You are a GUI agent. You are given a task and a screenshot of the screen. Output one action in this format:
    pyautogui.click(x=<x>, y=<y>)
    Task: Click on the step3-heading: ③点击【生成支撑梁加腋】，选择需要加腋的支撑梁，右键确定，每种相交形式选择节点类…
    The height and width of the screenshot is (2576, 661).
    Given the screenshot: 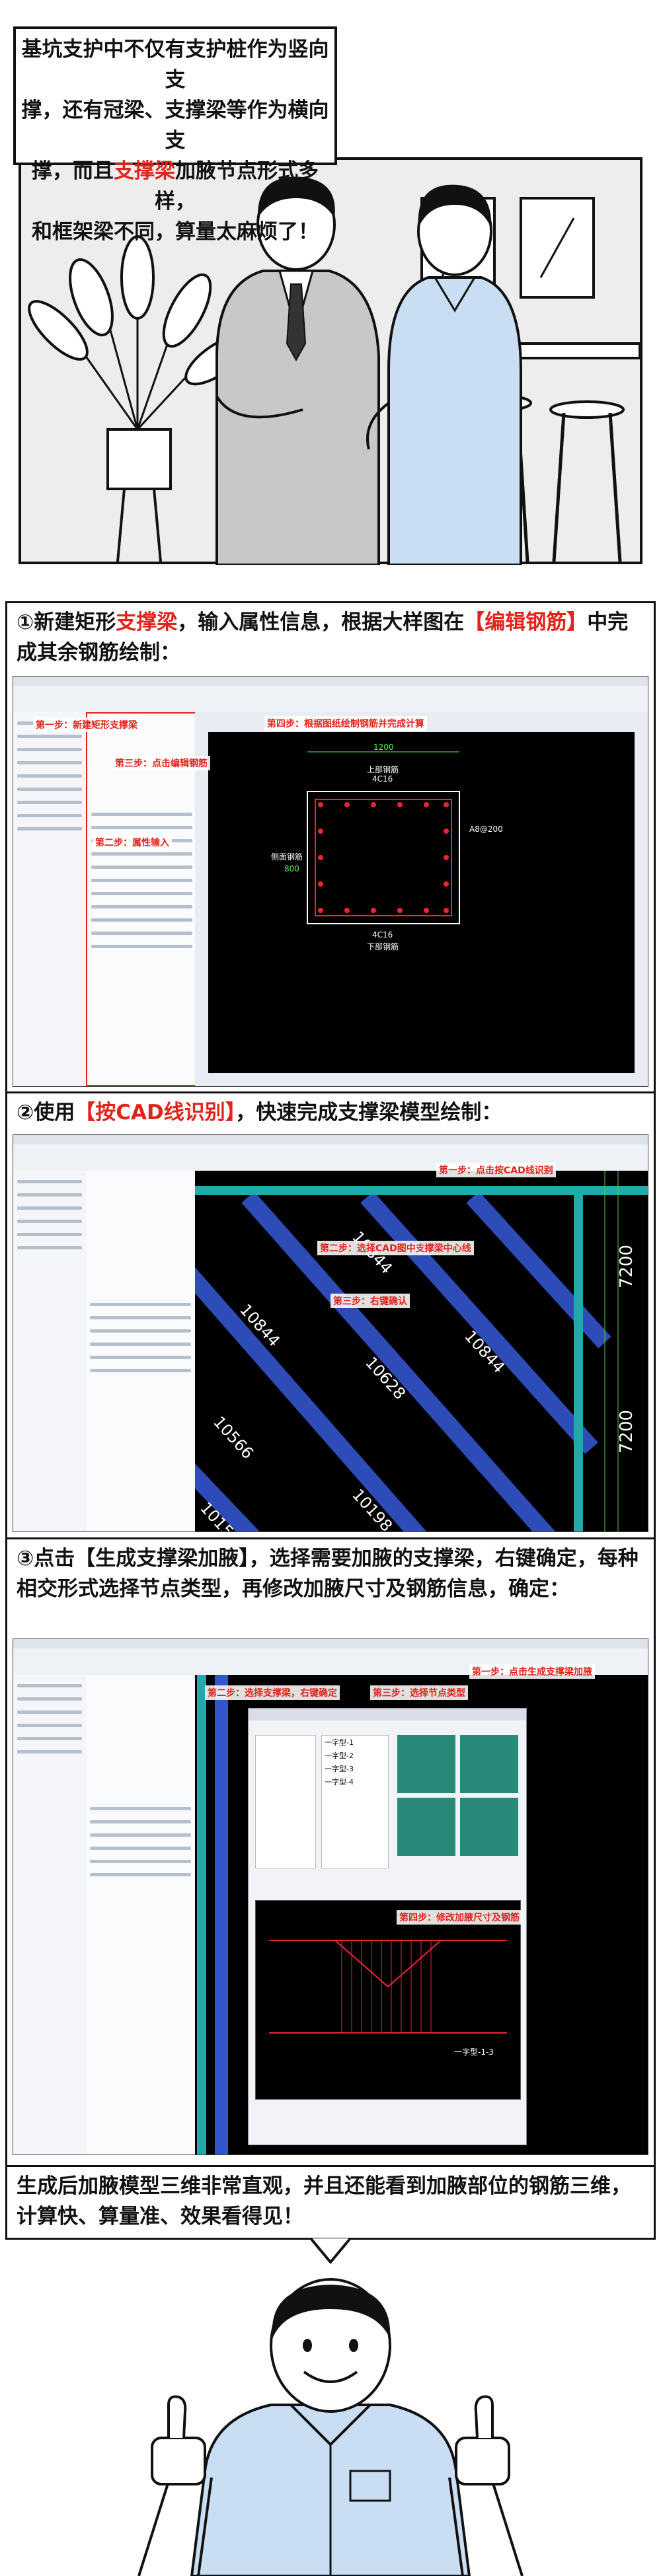 What is the action you would take?
    pyautogui.click(x=328, y=1574)
    